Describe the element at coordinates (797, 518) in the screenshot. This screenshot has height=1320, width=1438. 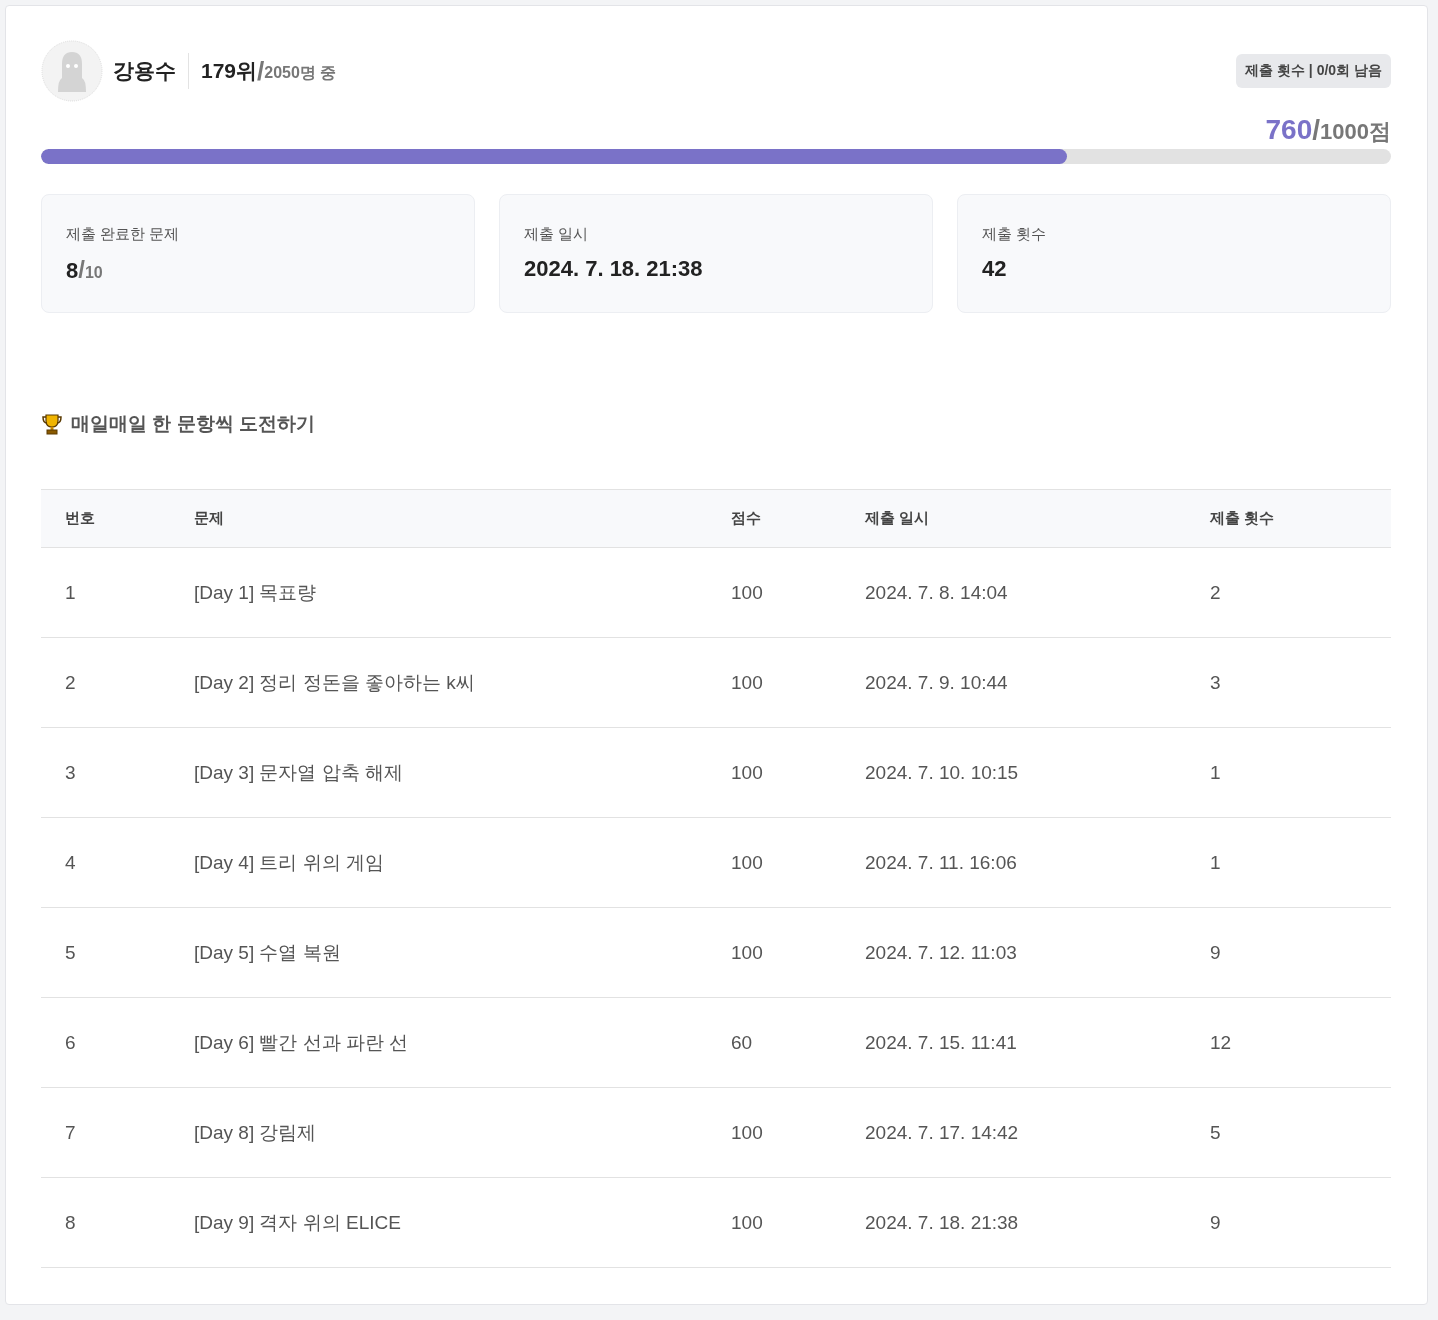
I see `column-header: 점수` at that location.